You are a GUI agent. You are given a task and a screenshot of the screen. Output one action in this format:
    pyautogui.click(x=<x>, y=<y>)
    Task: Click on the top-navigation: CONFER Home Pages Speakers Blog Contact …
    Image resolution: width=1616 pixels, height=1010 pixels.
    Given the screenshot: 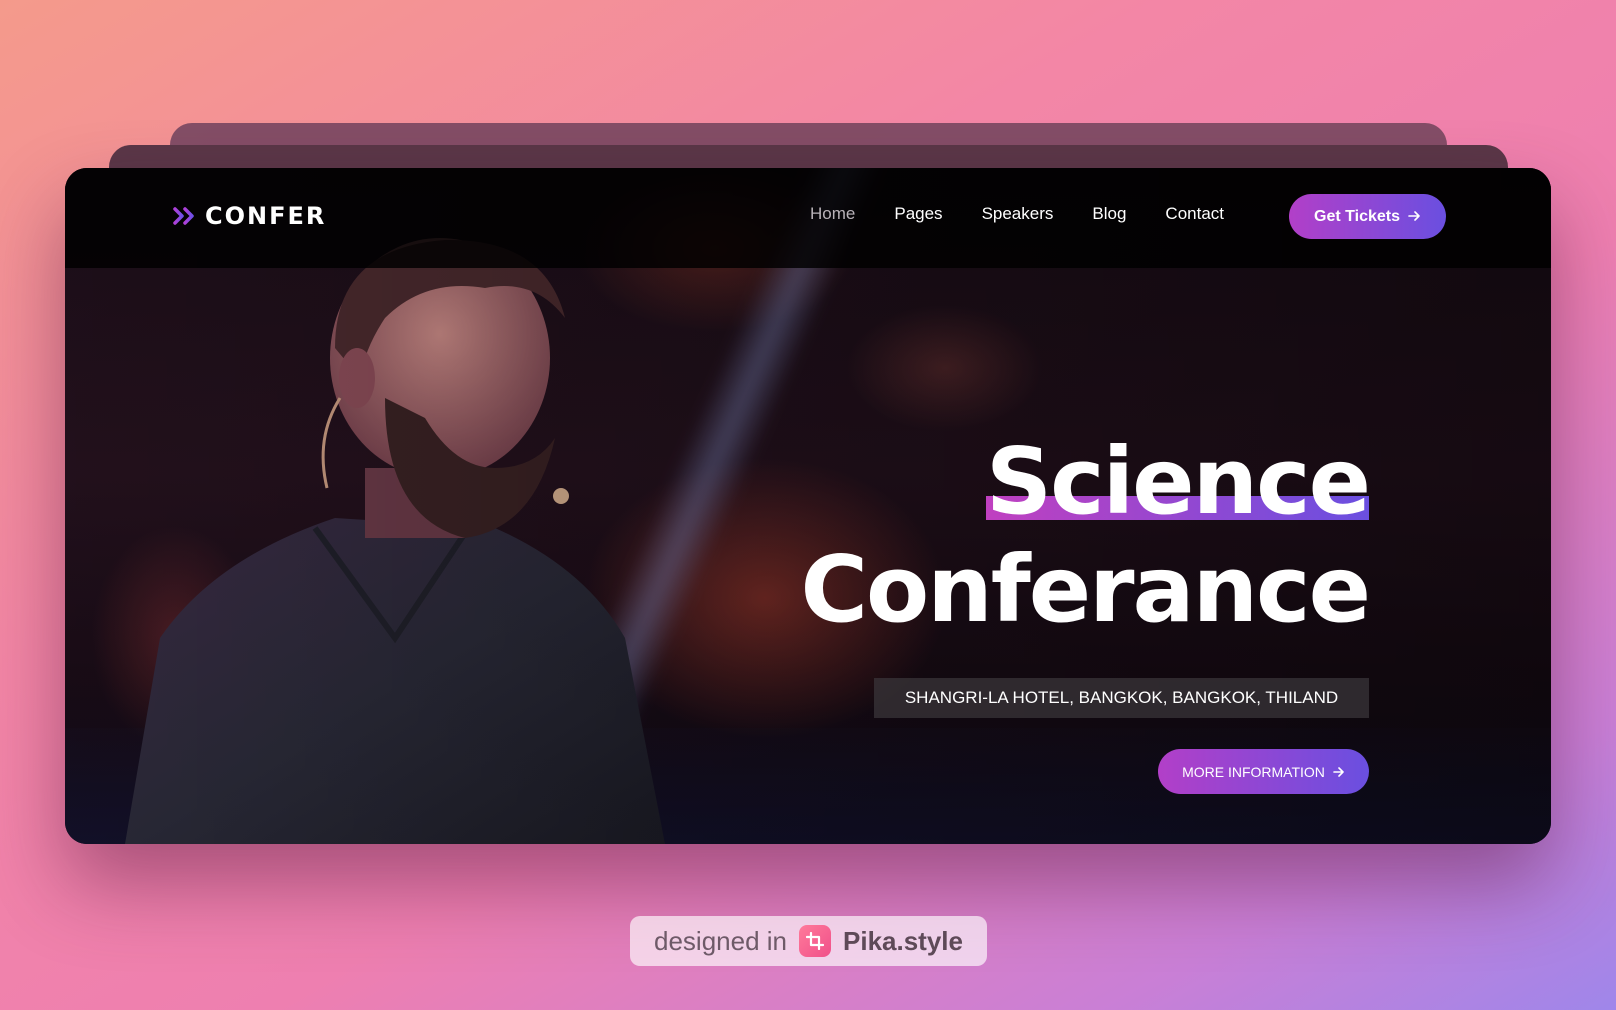 What is the action you would take?
    pyautogui.click(x=808, y=218)
    